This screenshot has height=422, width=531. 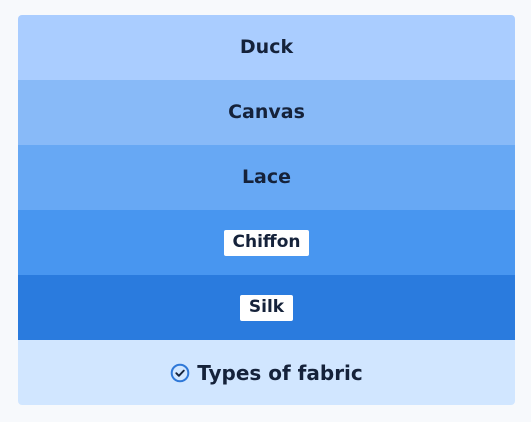 I want to click on layer-duck: Duck, so click(x=266, y=47).